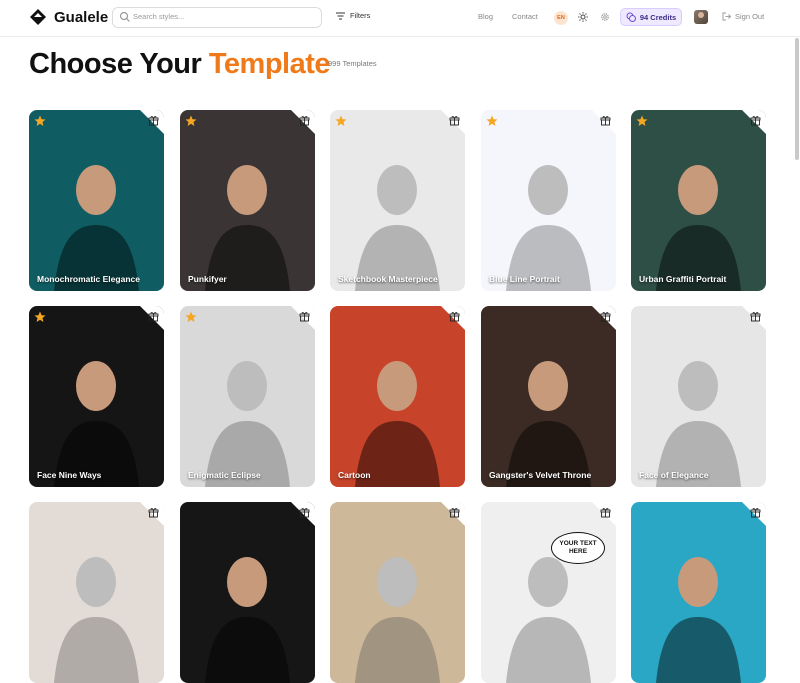 The height and width of the screenshot is (683, 800). Describe the element at coordinates (658, 17) in the screenshot. I see `credits-label: 94 Credits` at that location.